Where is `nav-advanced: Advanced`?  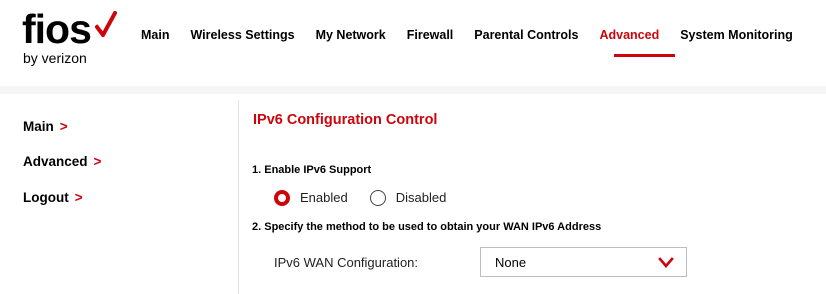
nav-advanced: Advanced is located at coordinates (629, 37).